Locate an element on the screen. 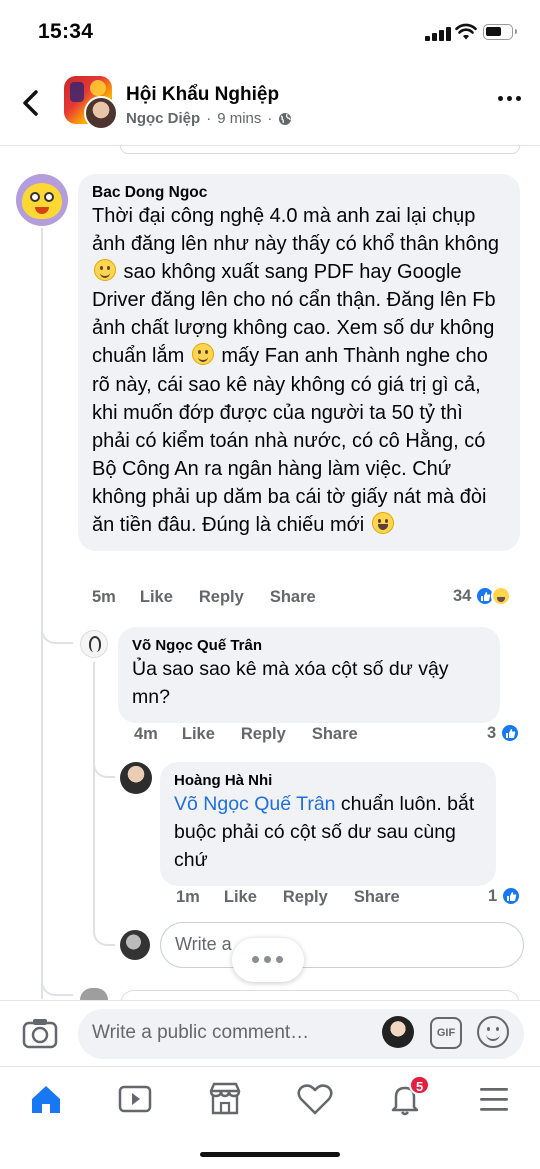  menu-icon is located at coordinates (494, 1099).